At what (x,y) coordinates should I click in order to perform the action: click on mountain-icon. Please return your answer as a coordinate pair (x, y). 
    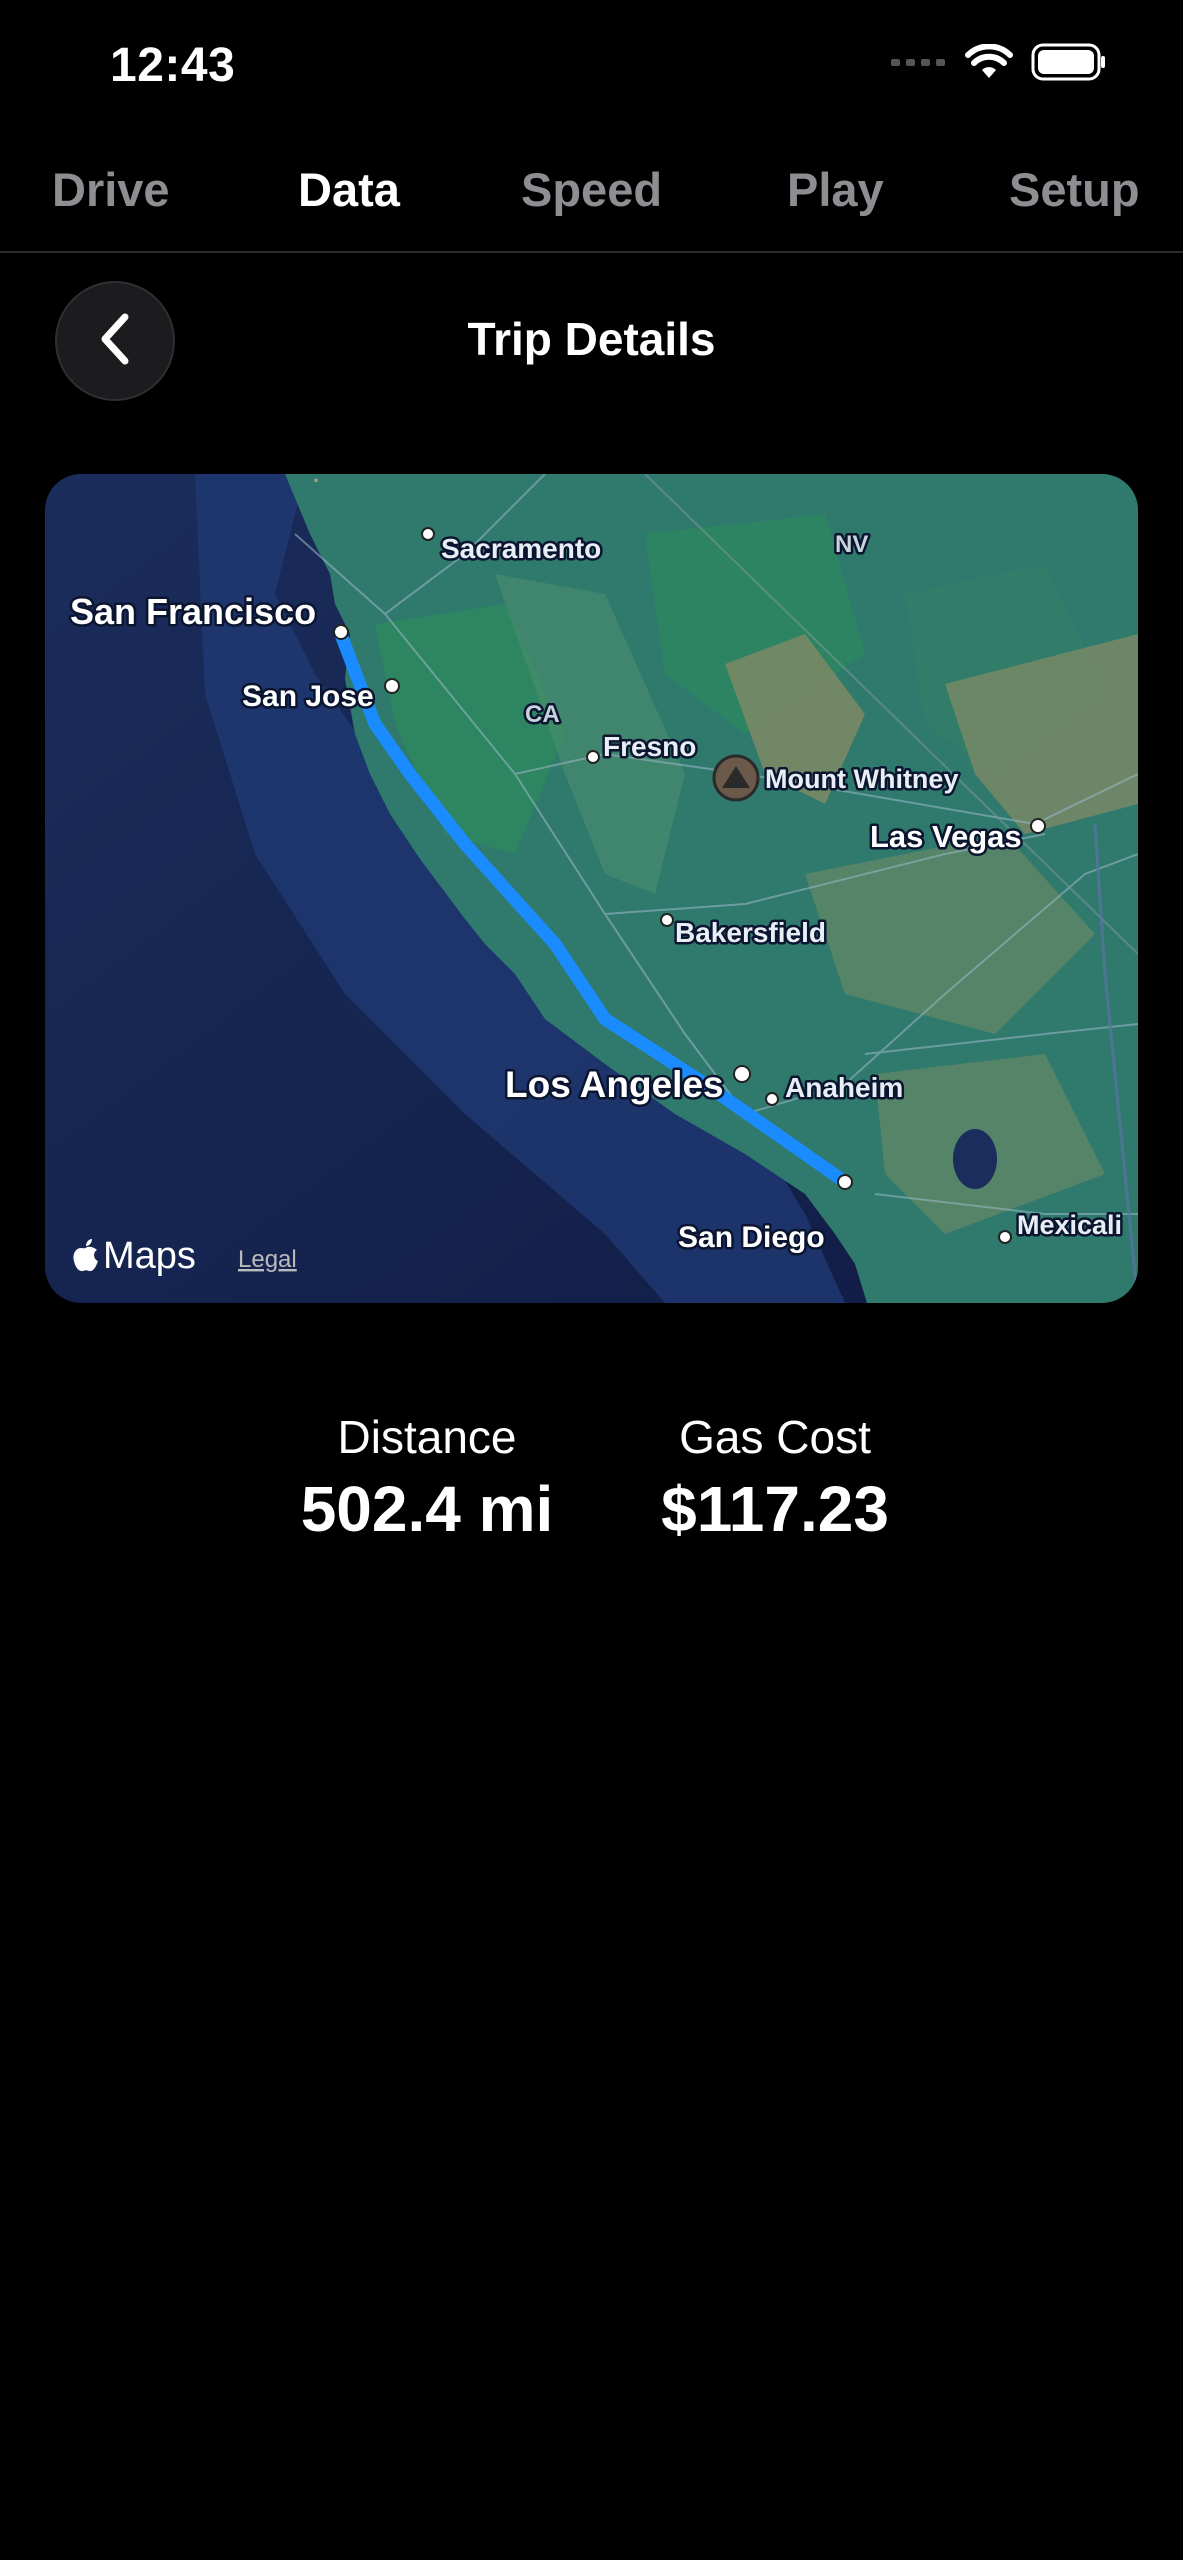
    Looking at the image, I should click on (736, 778).